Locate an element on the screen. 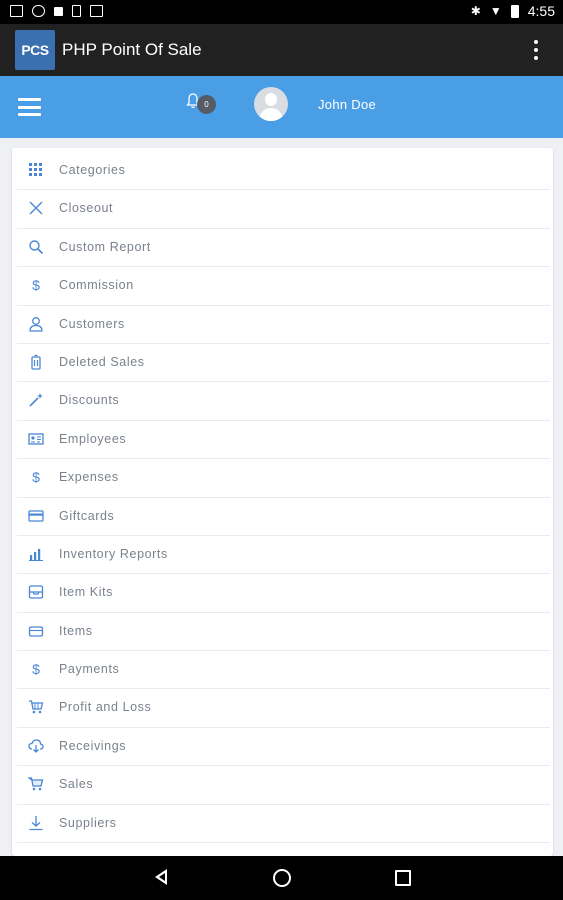  menu-item-label: Items is located at coordinates (76, 630).